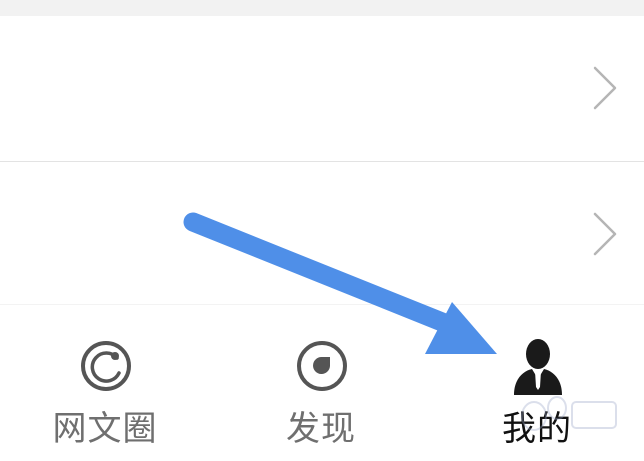  I want to click on discover-drop-icon, so click(322, 366).